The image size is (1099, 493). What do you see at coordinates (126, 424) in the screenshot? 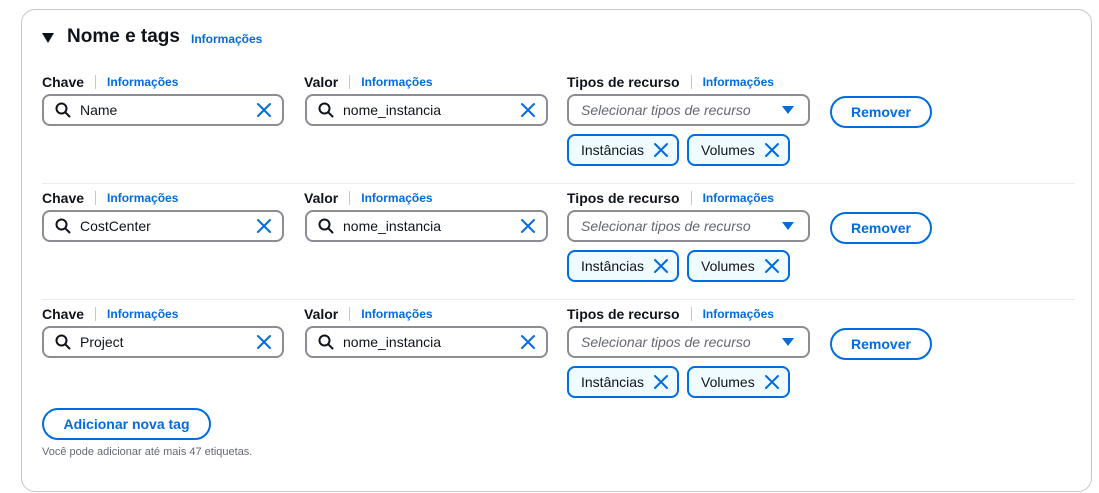
I see `add-tag-button: Adicionar nova tag` at bounding box center [126, 424].